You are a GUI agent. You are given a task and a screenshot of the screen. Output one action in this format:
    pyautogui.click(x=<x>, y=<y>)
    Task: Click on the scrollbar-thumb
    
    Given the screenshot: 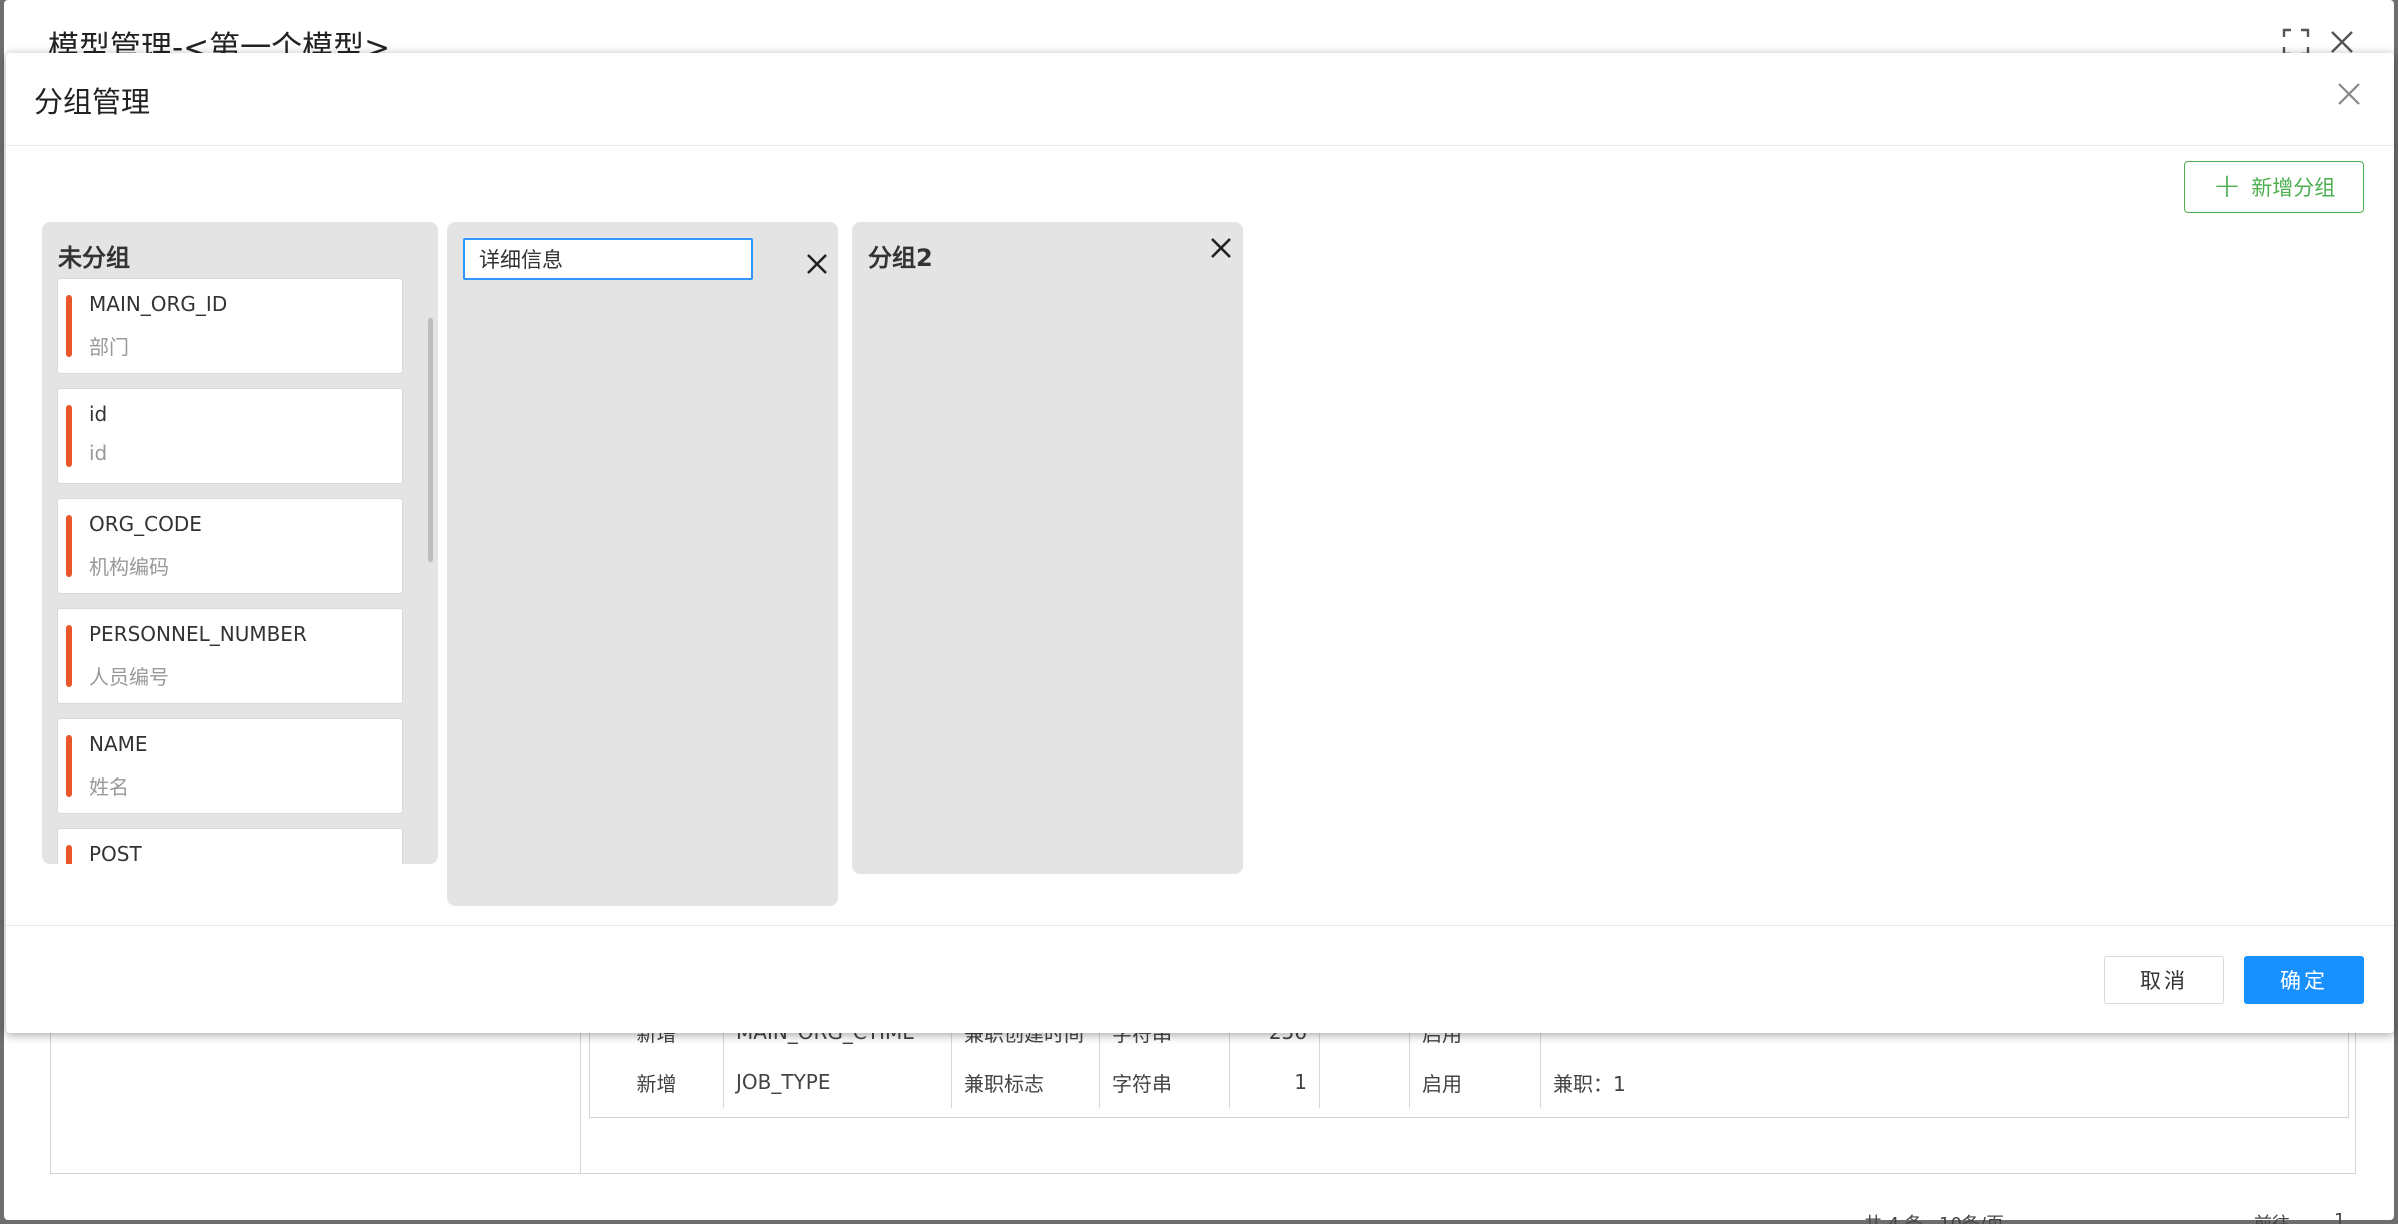 What is the action you would take?
    pyautogui.click(x=430, y=440)
    